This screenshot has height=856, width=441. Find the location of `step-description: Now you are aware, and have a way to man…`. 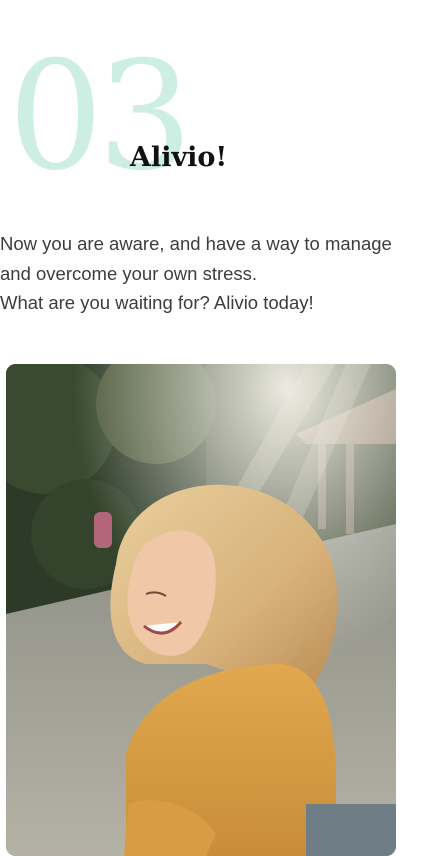

step-description: Now you are aware, and have a way to man… is located at coordinates (212, 273).